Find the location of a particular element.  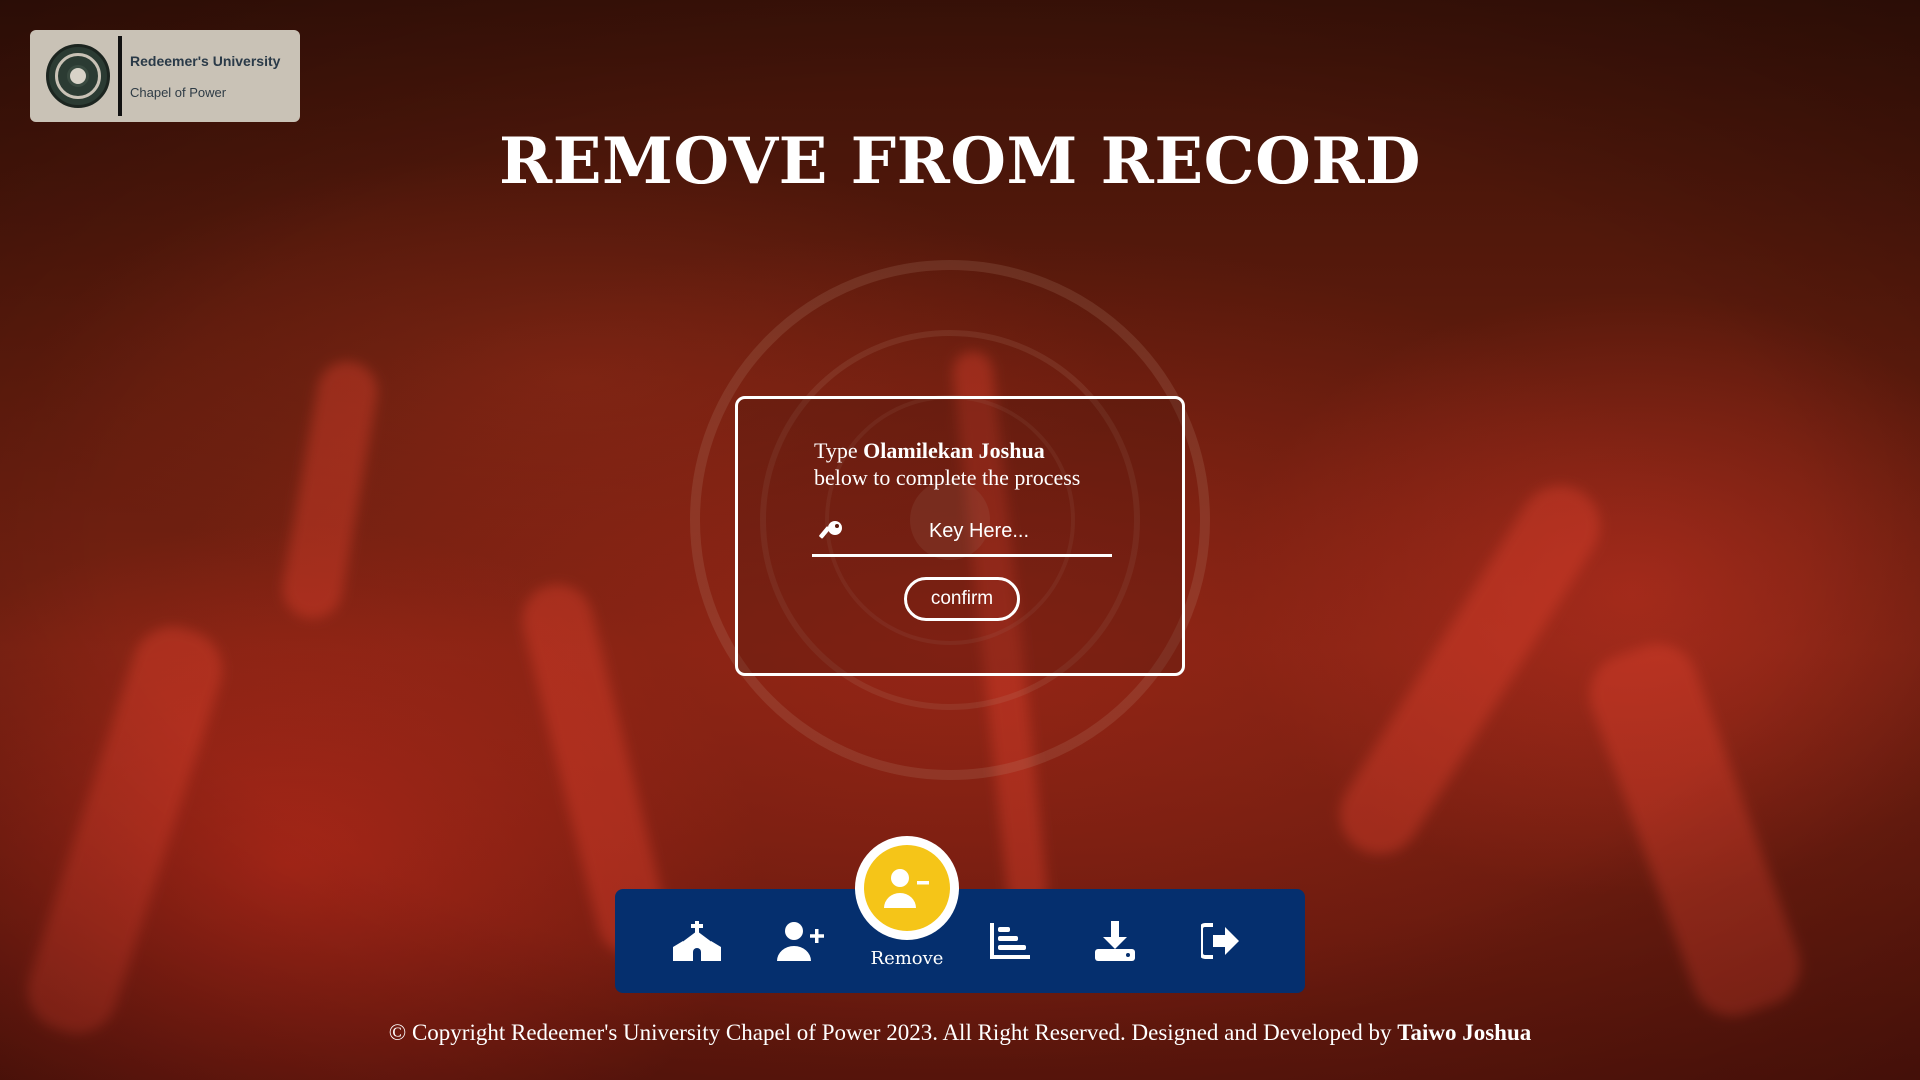

key-input is located at coordinates (979, 531).